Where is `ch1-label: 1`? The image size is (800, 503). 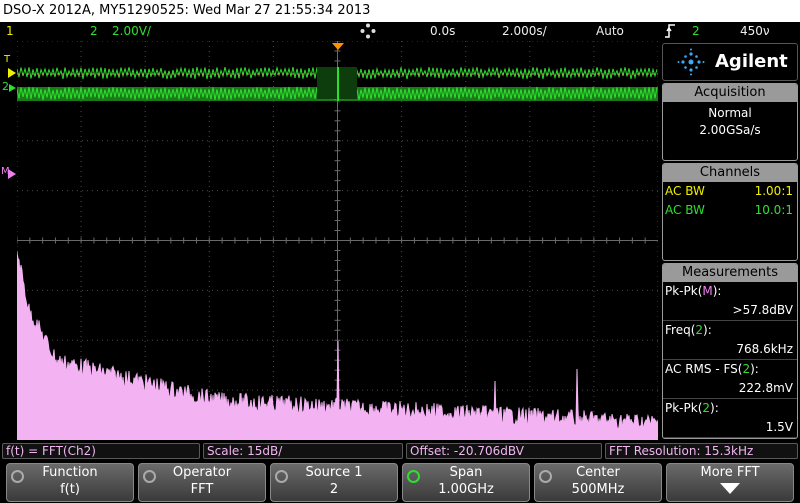 ch1-label: 1 is located at coordinates (10, 31).